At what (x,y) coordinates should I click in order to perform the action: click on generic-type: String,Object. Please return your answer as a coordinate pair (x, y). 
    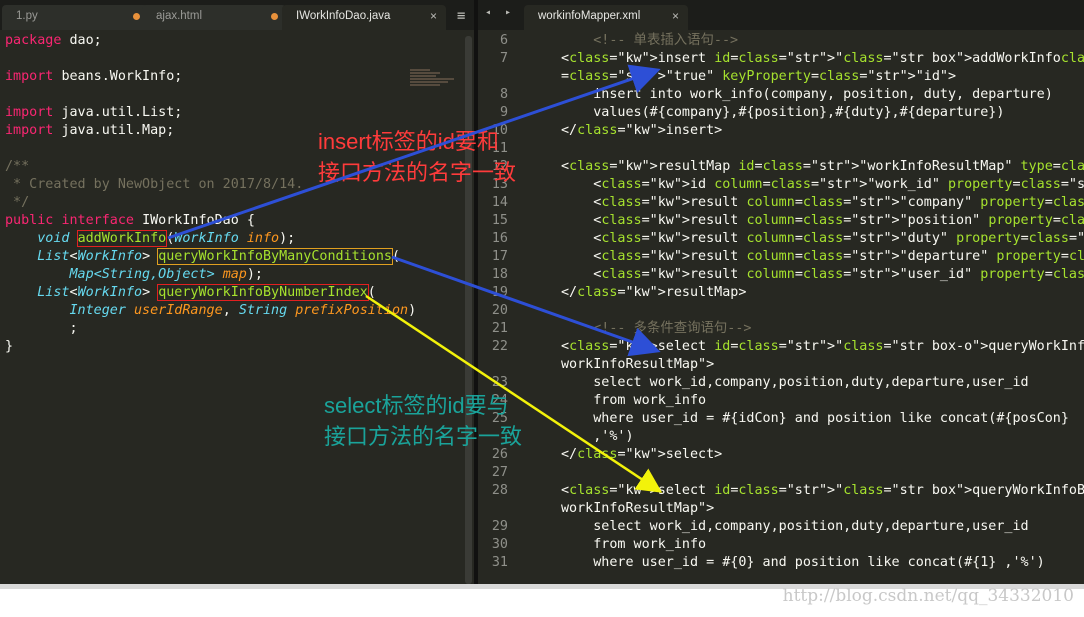
    Looking at the image, I should click on (154, 274).